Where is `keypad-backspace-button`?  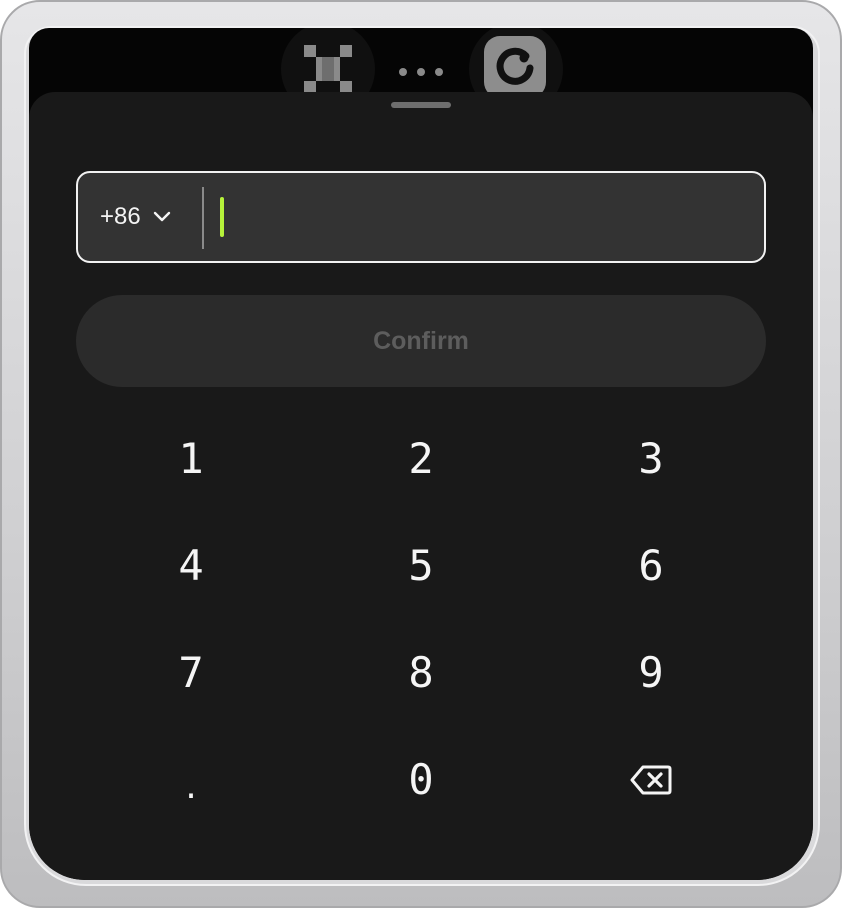
keypad-backspace-button is located at coordinates (651, 779).